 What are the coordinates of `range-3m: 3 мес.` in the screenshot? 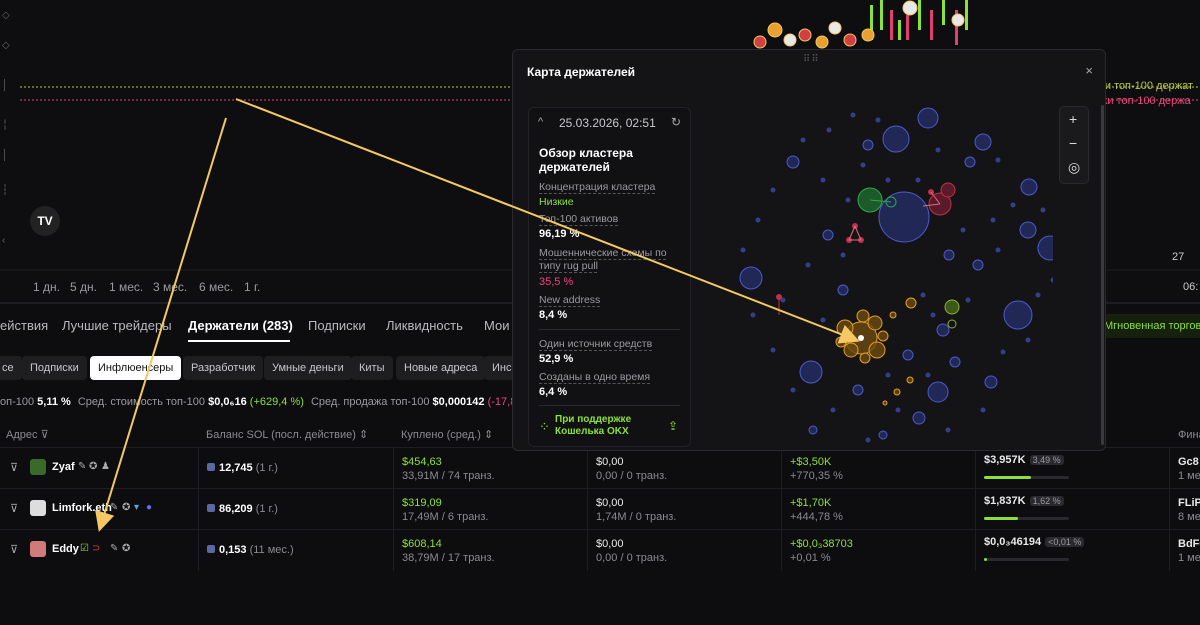 It's located at (170, 287).